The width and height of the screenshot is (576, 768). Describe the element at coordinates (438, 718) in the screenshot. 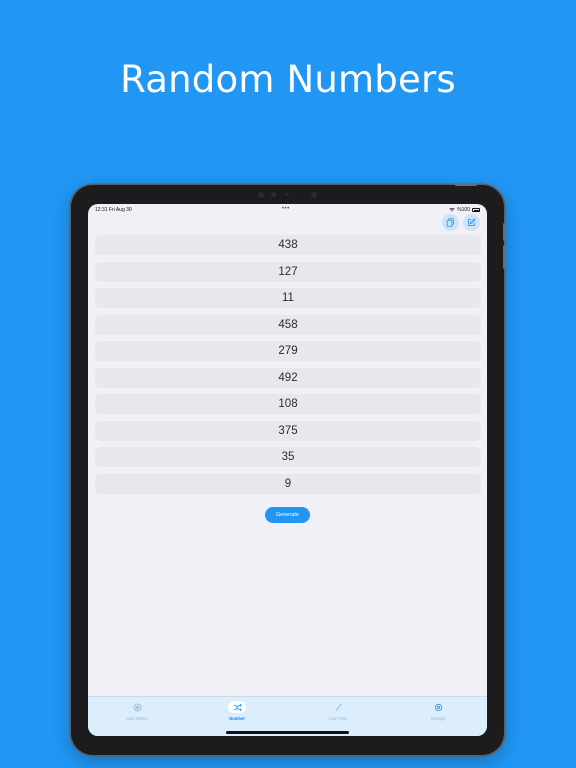

I see `tab-label: Settings` at that location.